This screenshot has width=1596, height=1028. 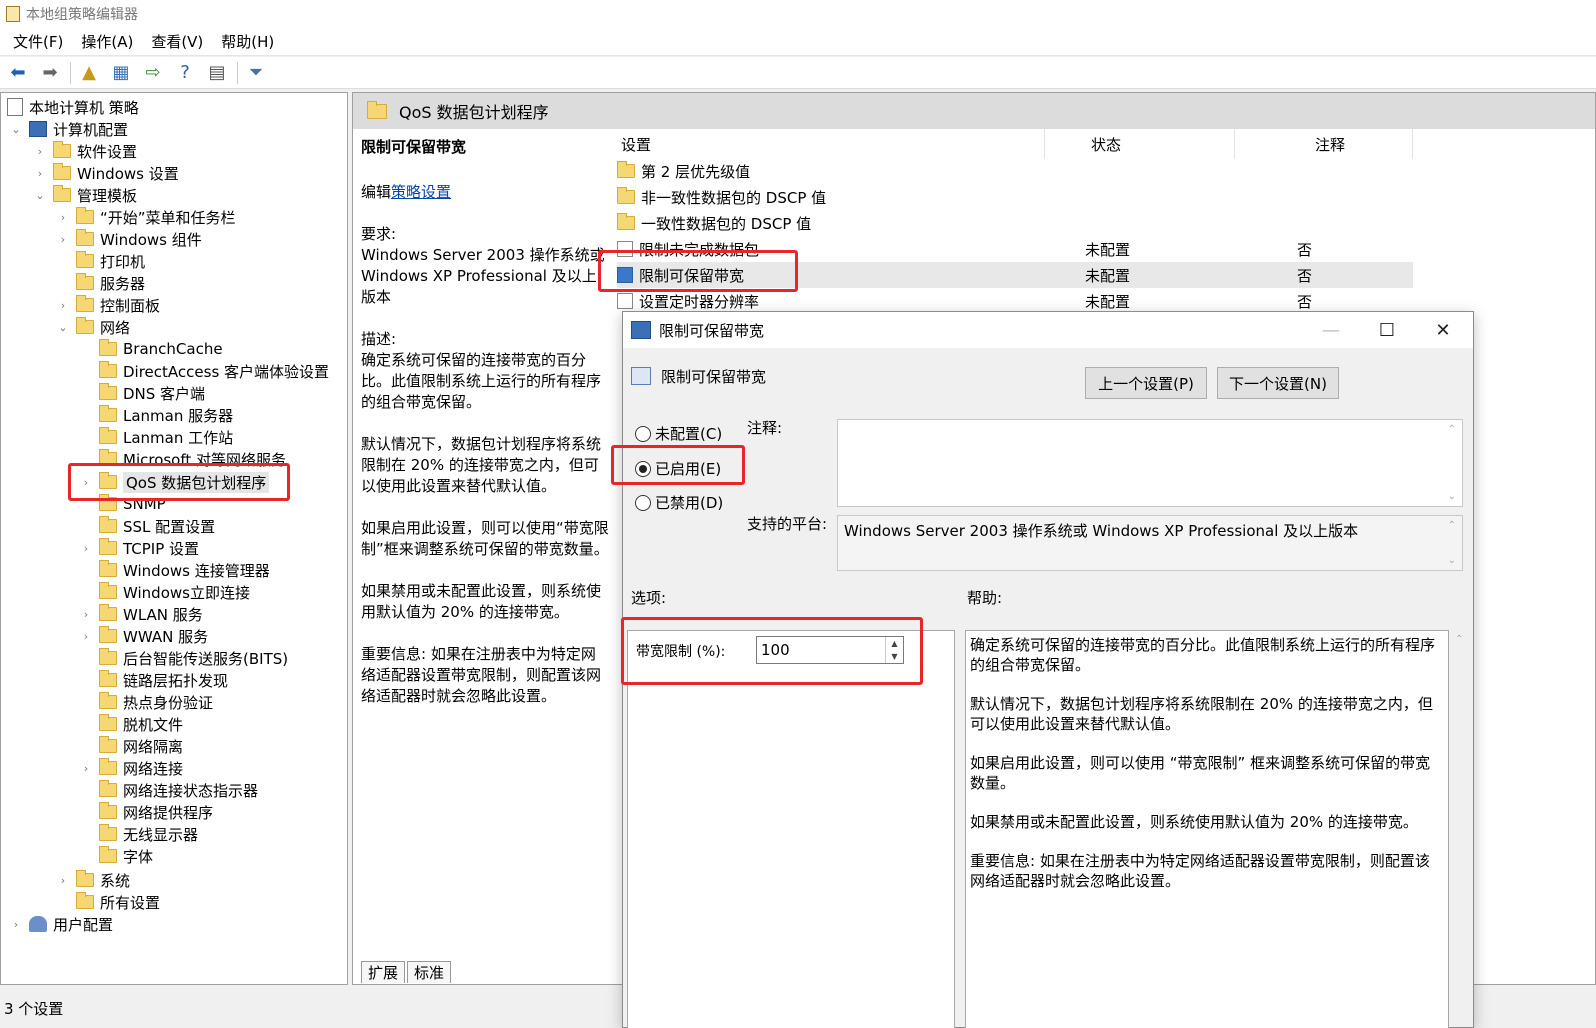 What do you see at coordinates (153, 680) in the screenshot?
I see `tree-node-network-child: 链路层拓扑发现` at bounding box center [153, 680].